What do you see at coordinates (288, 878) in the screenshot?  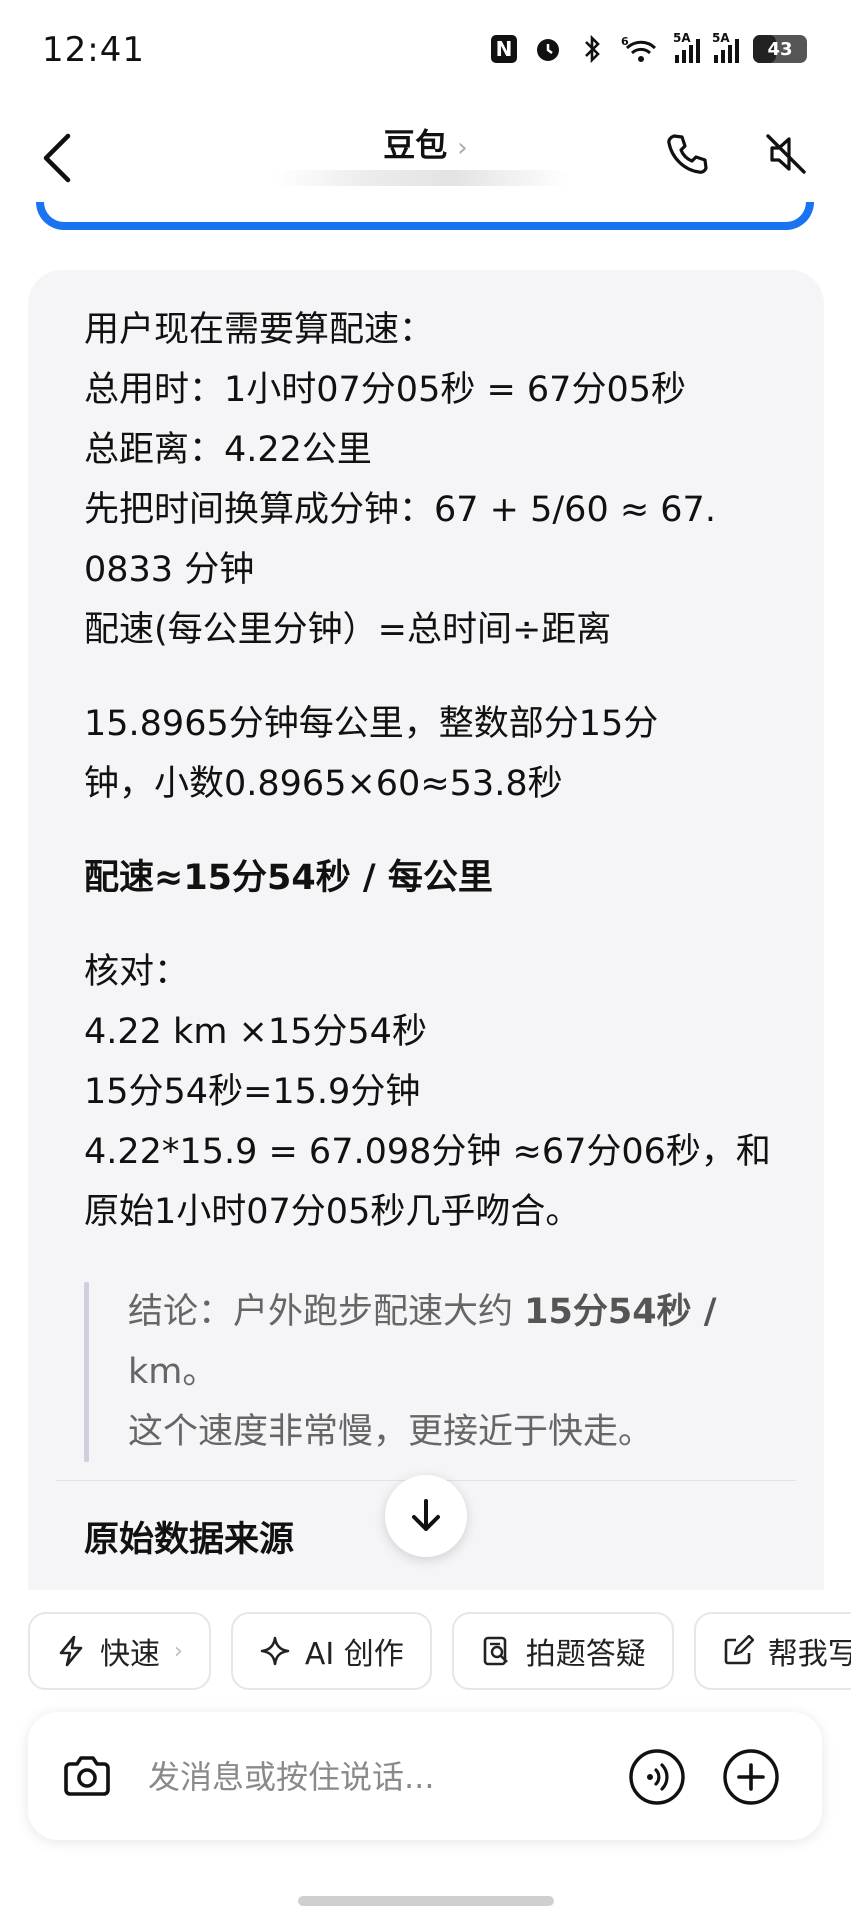 I see `pace-result: 配速≈15分54秒 / 每公里` at bounding box center [288, 878].